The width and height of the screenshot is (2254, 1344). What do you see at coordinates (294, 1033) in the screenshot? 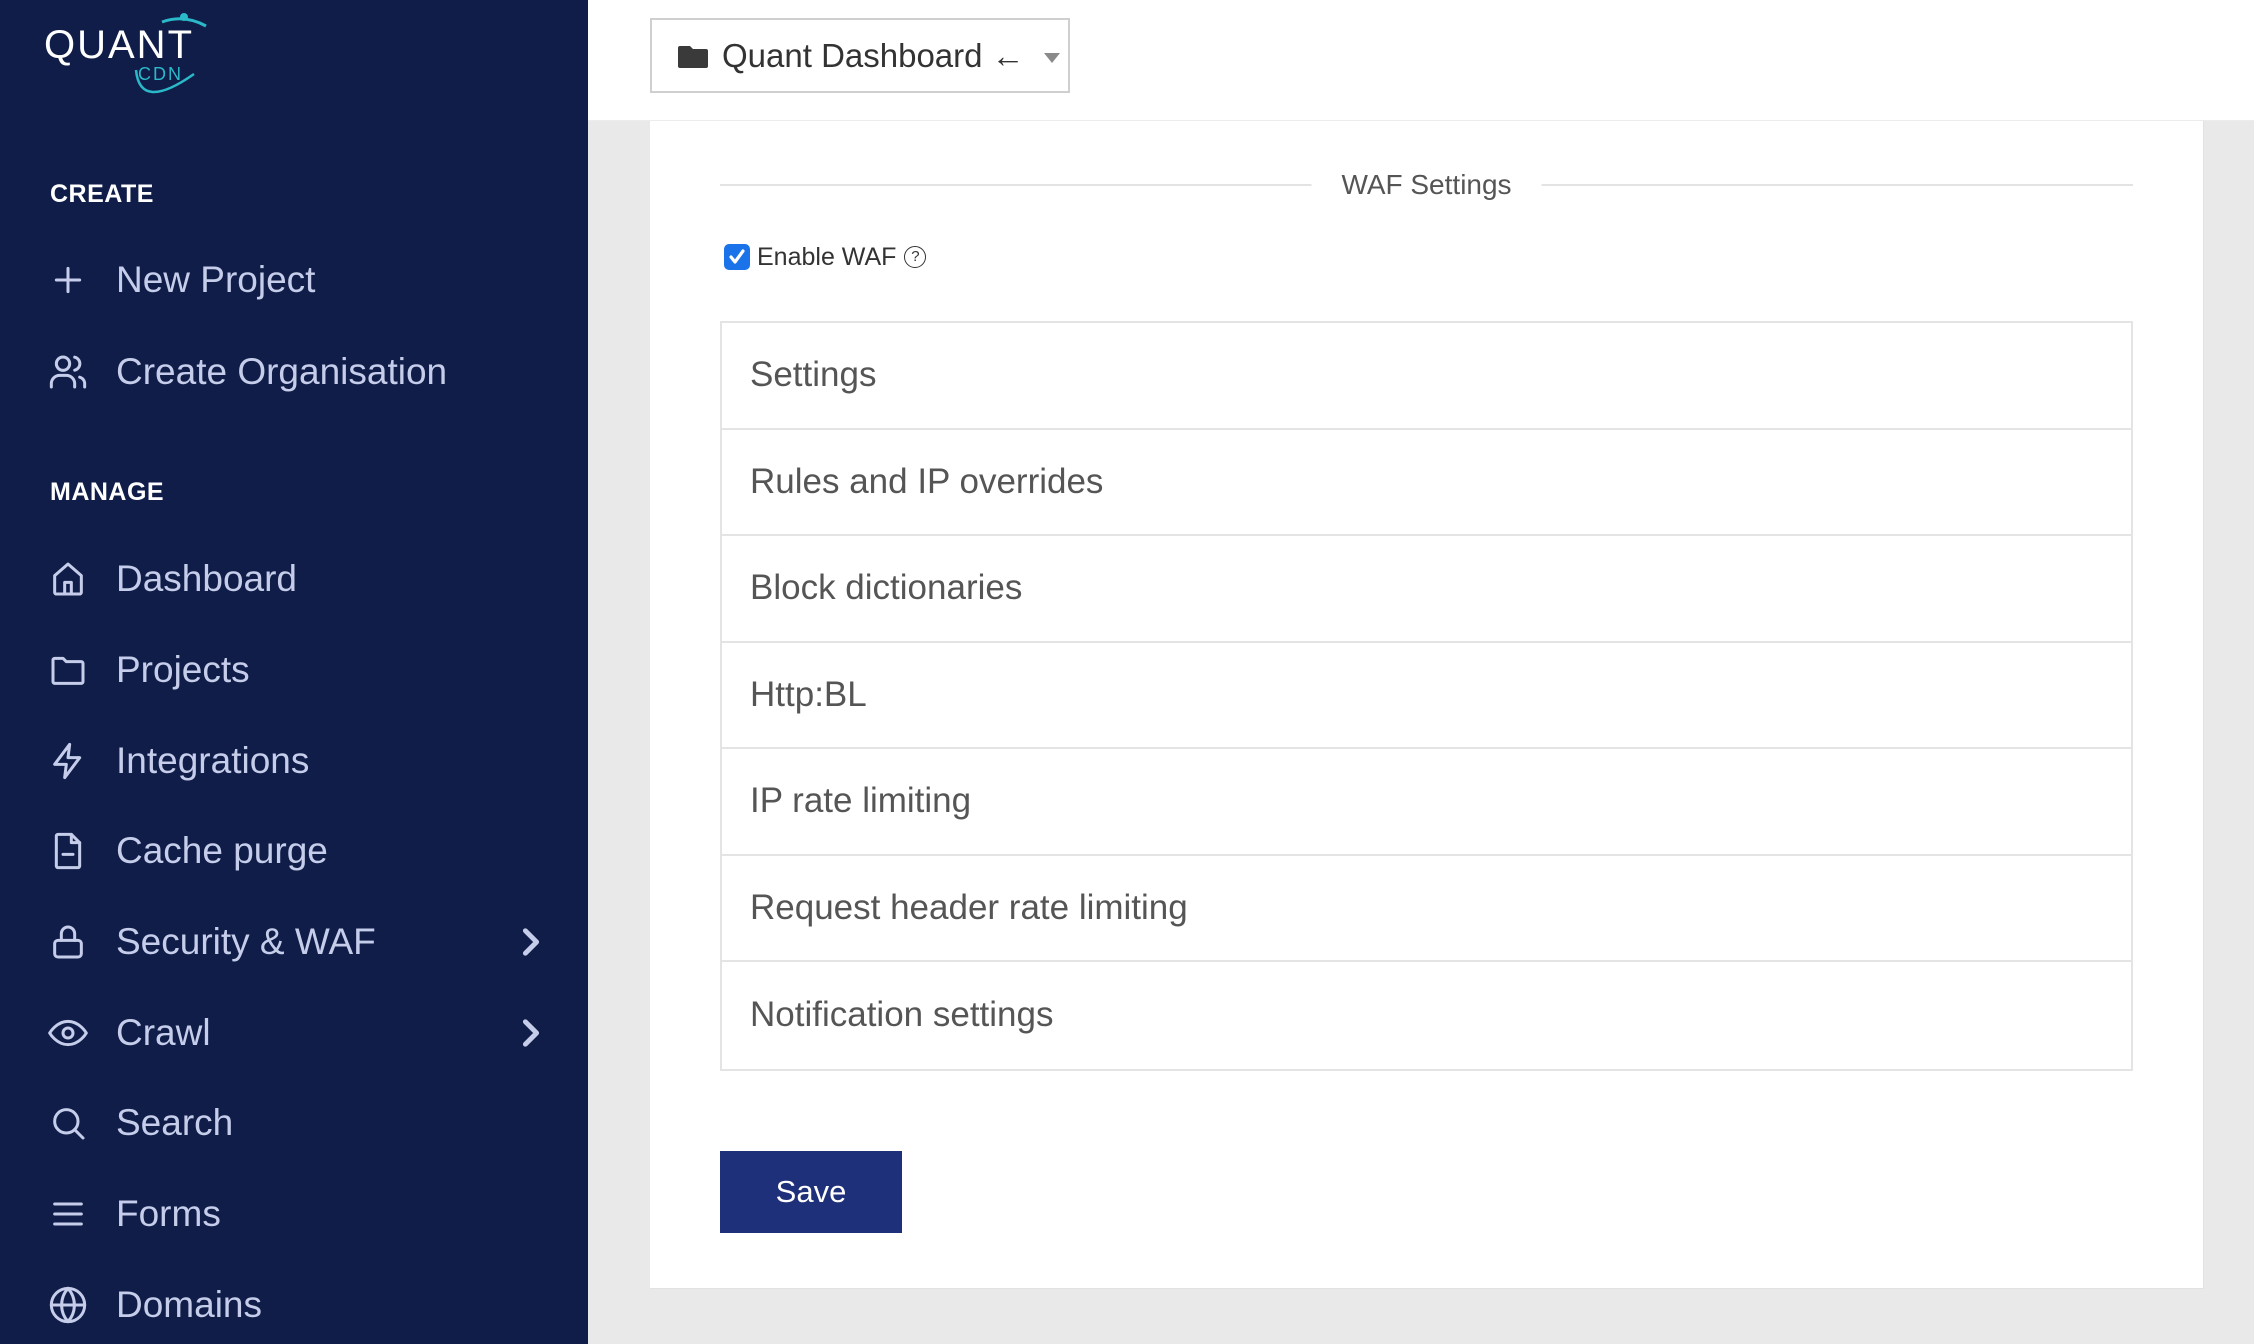
I see `sidebar-item-crawl: Crawl` at bounding box center [294, 1033].